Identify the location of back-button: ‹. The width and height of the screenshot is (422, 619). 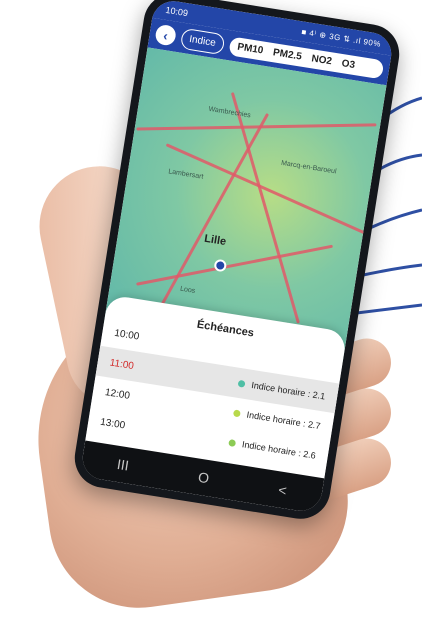
(166, 35).